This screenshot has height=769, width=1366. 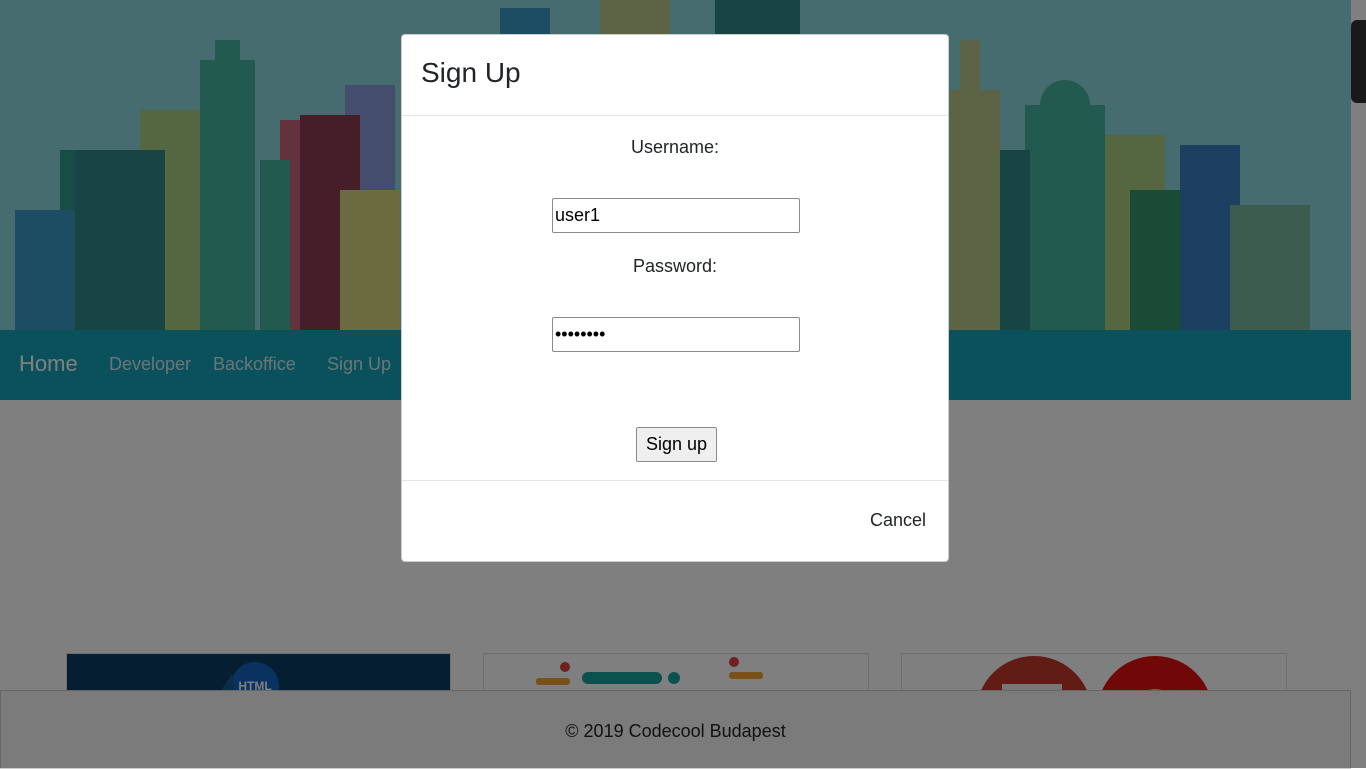 What do you see at coordinates (675, 266) in the screenshot?
I see `password-label: Password:` at bounding box center [675, 266].